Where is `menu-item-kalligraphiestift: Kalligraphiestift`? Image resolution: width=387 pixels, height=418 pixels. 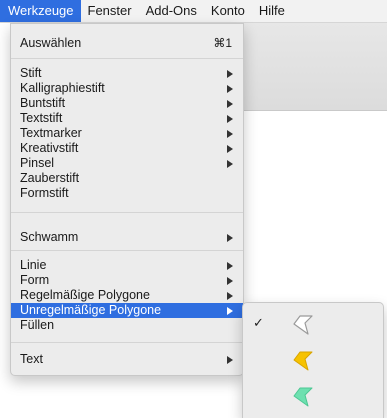 menu-item-kalligraphiestift: Kalligraphiestift is located at coordinates (127, 88).